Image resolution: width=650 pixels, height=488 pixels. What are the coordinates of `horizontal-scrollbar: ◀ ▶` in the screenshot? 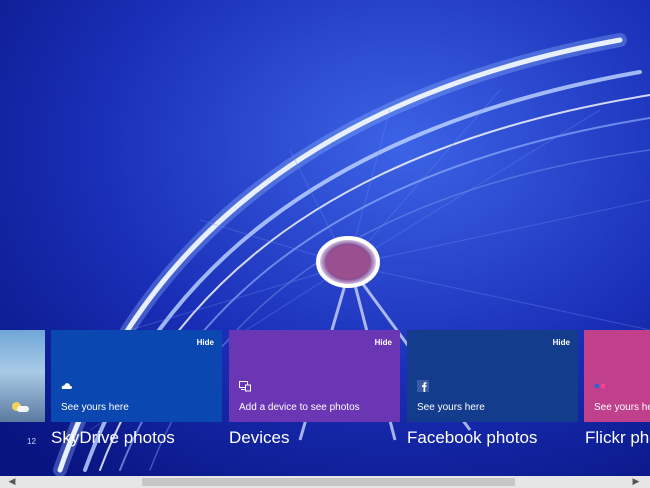 It's located at (325, 482).